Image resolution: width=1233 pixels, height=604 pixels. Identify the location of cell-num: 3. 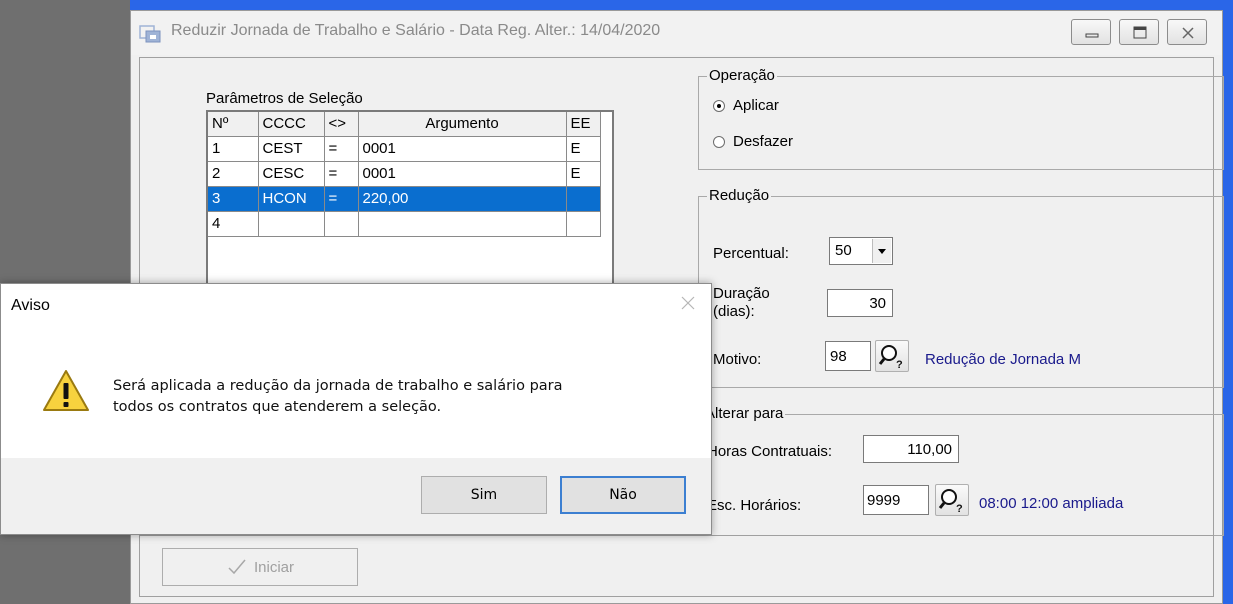
(233, 199).